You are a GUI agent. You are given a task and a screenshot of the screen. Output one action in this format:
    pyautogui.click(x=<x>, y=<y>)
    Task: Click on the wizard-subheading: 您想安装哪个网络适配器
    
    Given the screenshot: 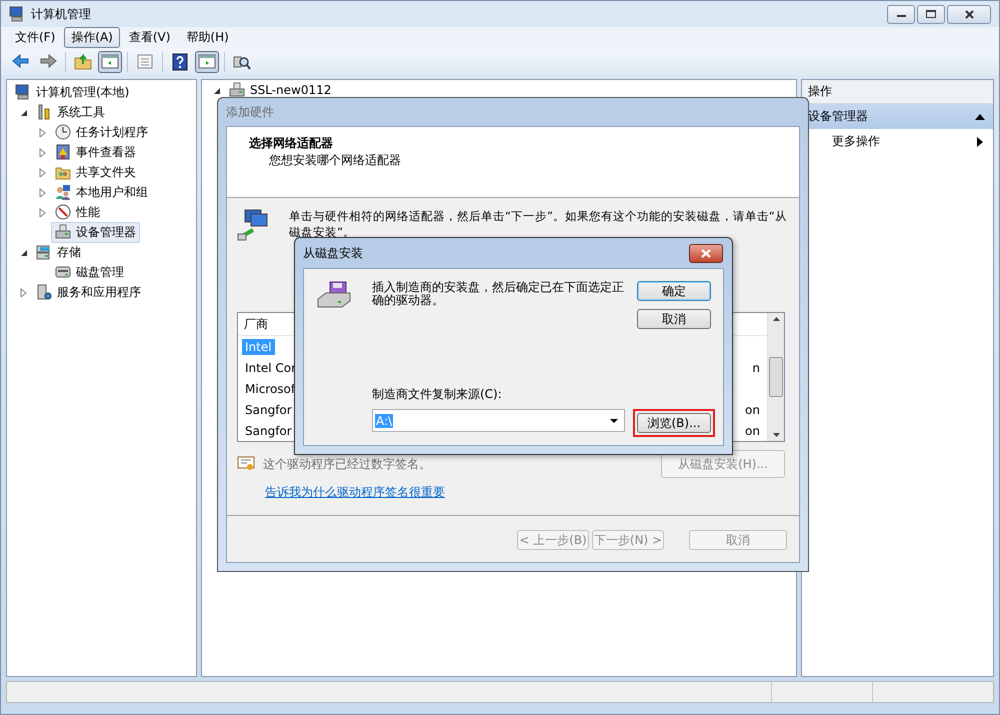 What is the action you would take?
    pyautogui.click(x=335, y=160)
    